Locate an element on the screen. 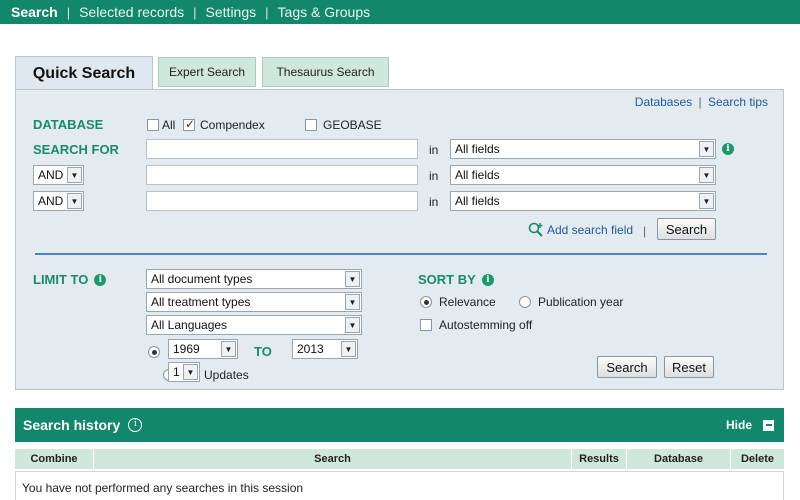 The image size is (800, 500). year-to-select: 2013 ▼ is located at coordinates (325, 349).